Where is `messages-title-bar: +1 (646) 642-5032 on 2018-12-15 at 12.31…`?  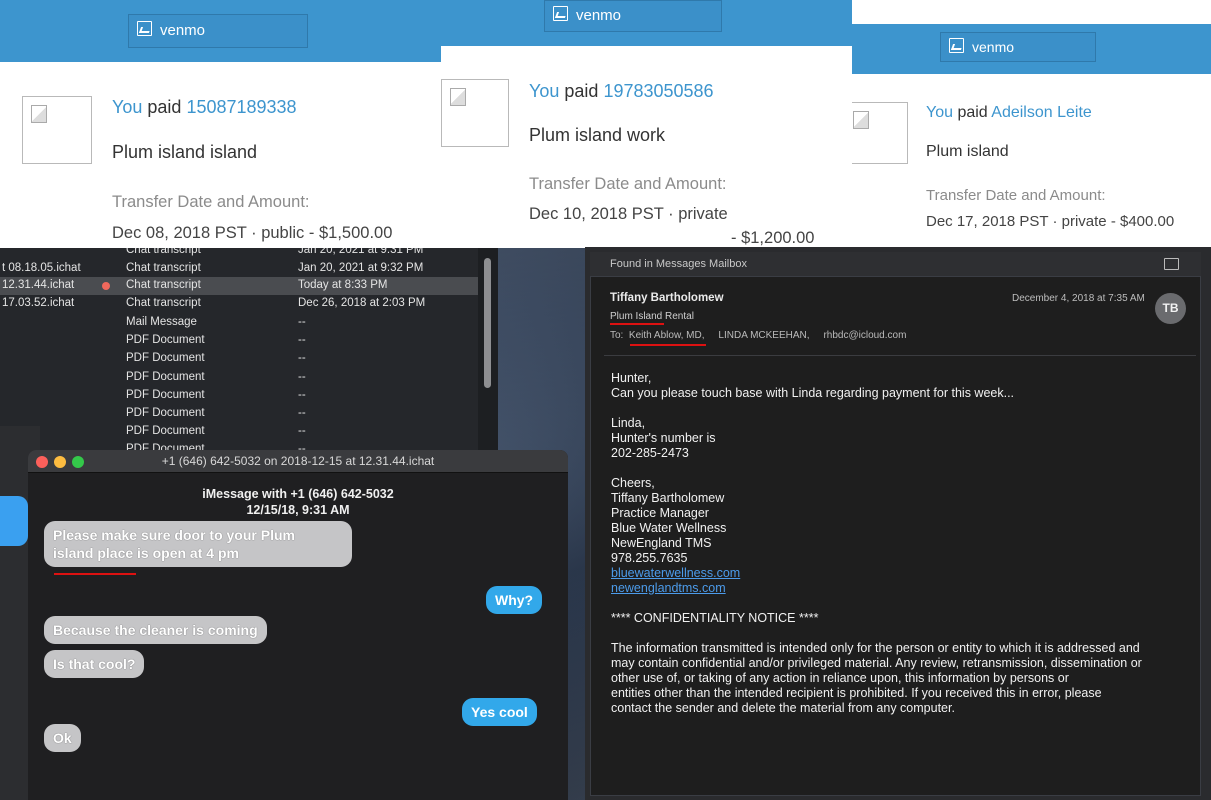 messages-title-bar: +1 (646) 642-5032 on 2018-12-15 at 12.31… is located at coordinates (298, 461).